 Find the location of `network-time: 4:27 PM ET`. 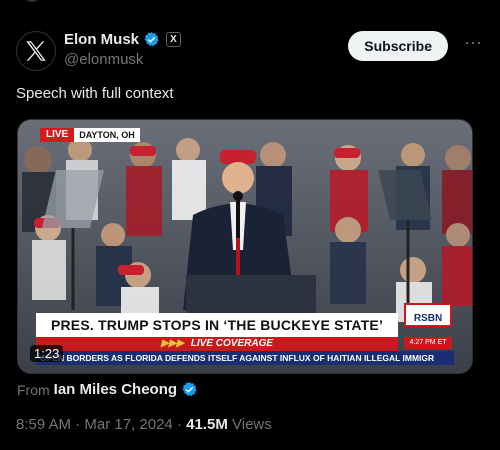

network-time: 4:27 PM ET is located at coordinates (428, 343).